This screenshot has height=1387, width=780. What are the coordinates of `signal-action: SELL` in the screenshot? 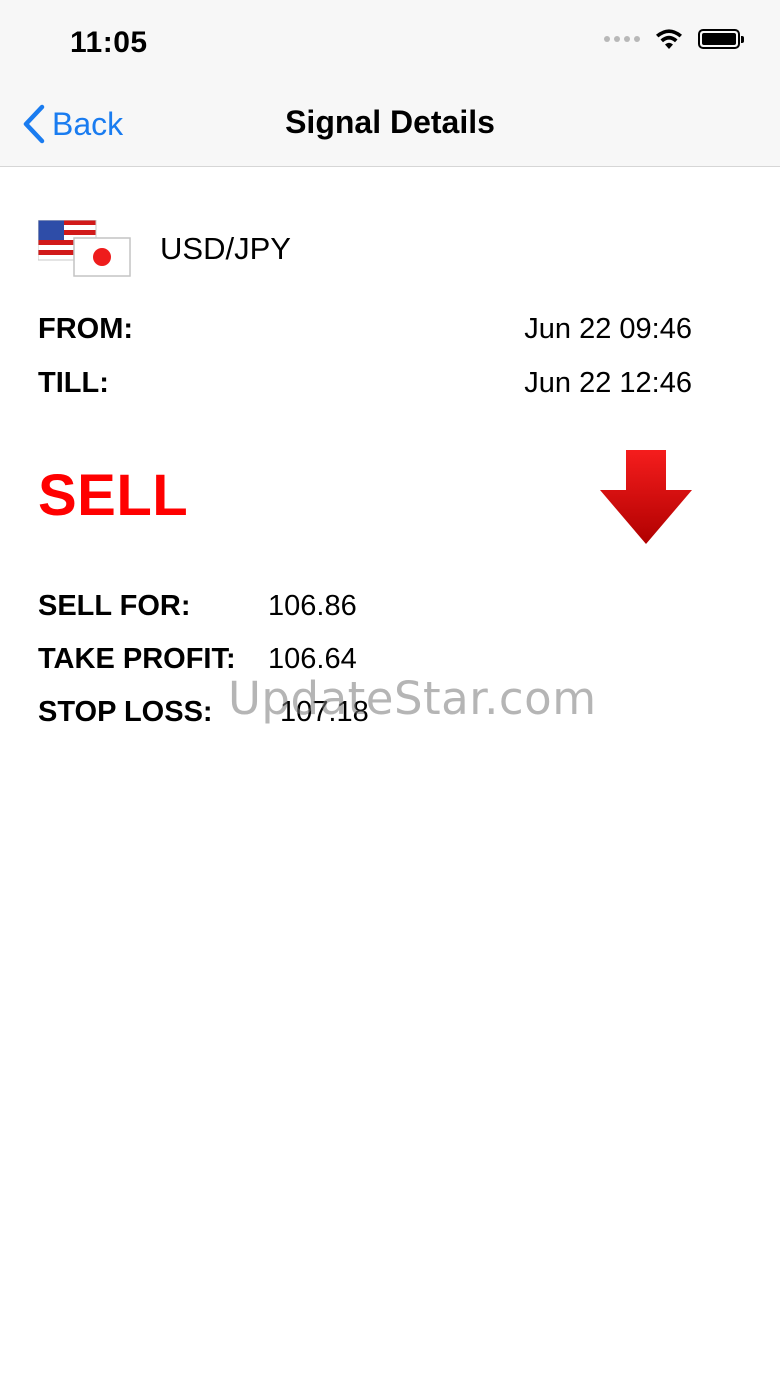 It's located at (113, 495).